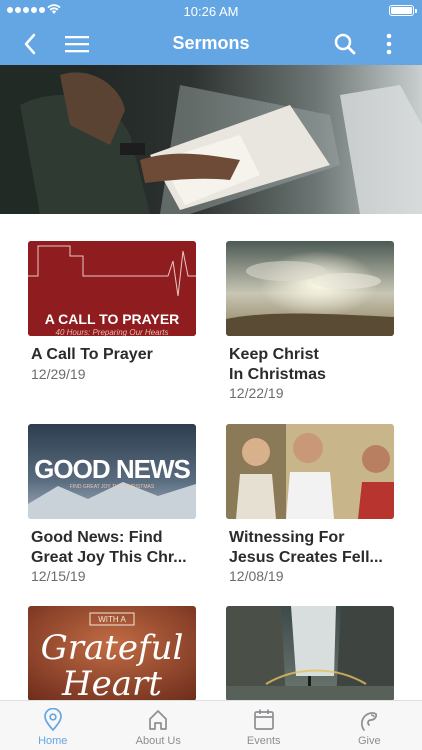  Describe the element at coordinates (277, 364) in the screenshot. I see `sermon-title: Keep Christ In Christmas` at that location.